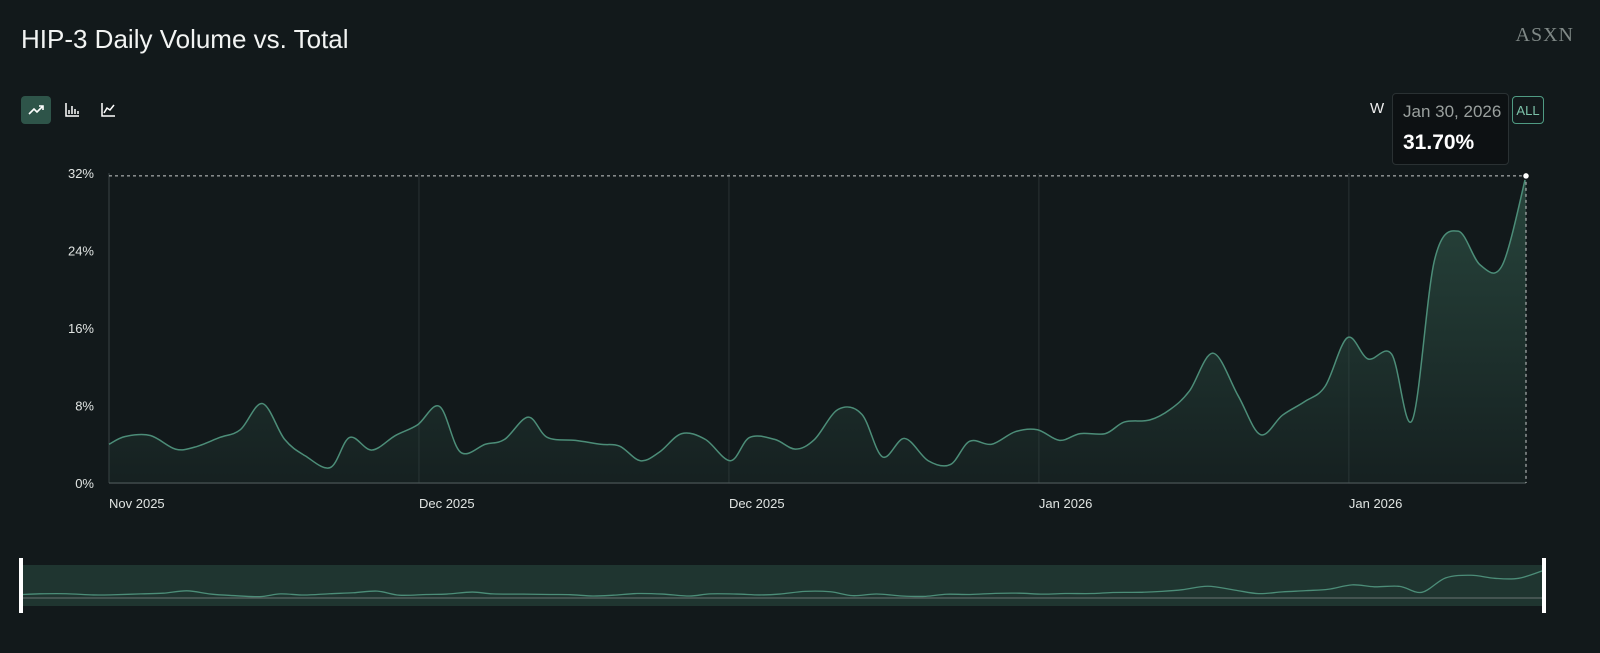 The image size is (1600, 653). What do you see at coordinates (137, 503) in the screenshot?
I see `x-tick-label: Nov 2025` at bounding box center [137, 503].